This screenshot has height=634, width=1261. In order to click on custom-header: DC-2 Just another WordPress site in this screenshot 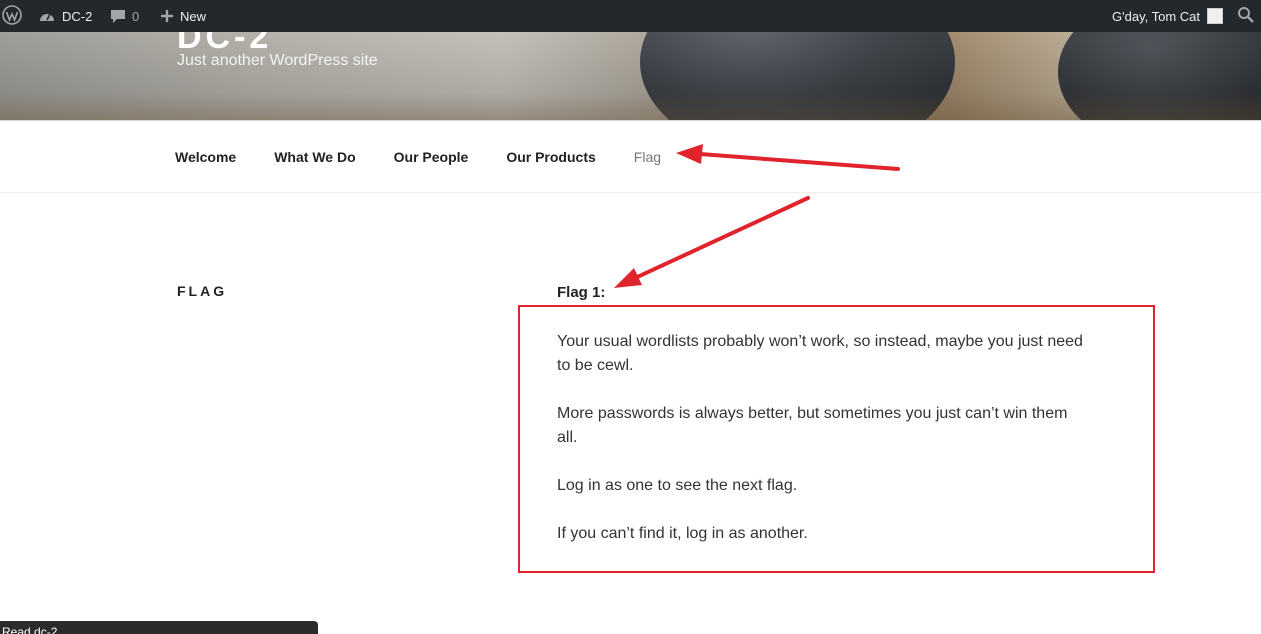, I will do `click(630, 76)`.